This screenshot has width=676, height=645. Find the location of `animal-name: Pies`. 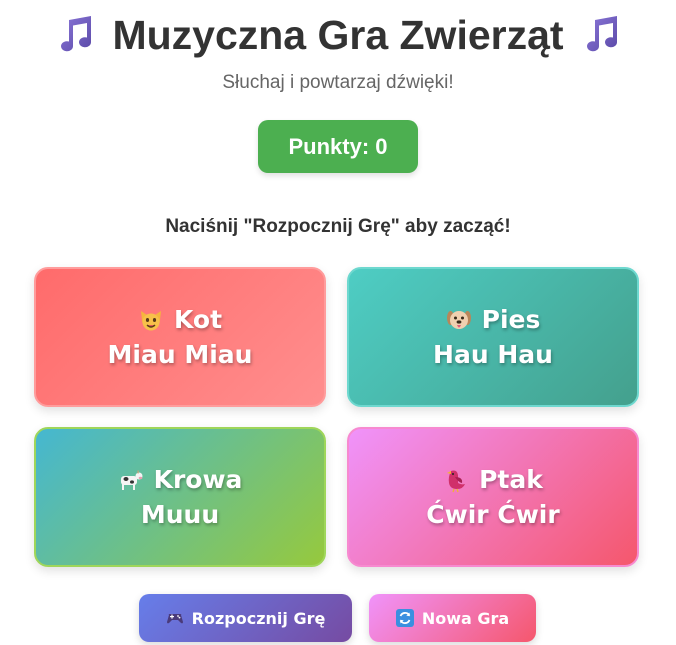

animal-name: Pies is located at coordinates (511, 319).